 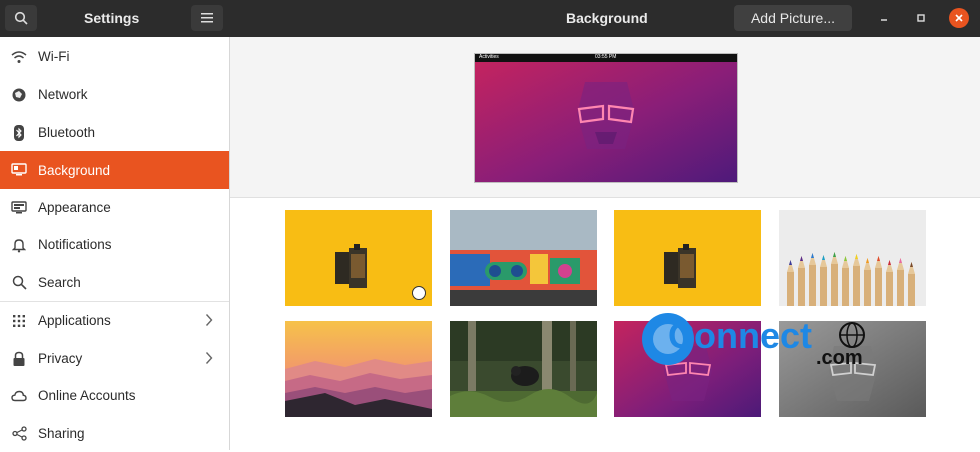 What do you see at coordinates (114, 132) in the screenshot?
I see `sidebar-item-bluetooth: Bluetooth` at bounding box center [114, 132].